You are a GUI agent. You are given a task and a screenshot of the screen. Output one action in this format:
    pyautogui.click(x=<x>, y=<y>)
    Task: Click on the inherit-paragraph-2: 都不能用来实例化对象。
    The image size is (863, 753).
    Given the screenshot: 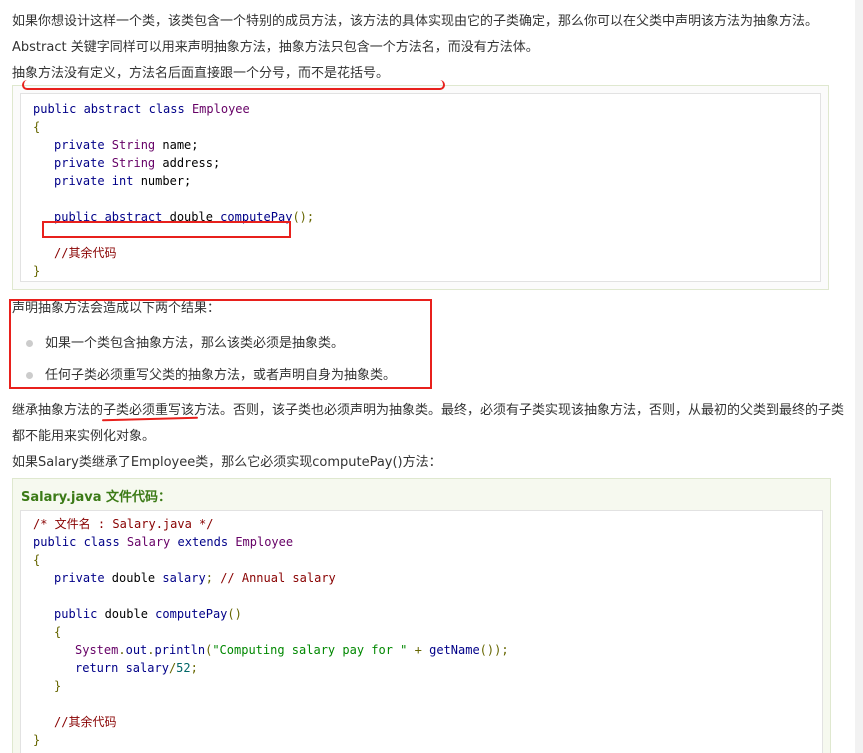 What is the action you would take?
    pyautogui.click(x=84, y=436)
    